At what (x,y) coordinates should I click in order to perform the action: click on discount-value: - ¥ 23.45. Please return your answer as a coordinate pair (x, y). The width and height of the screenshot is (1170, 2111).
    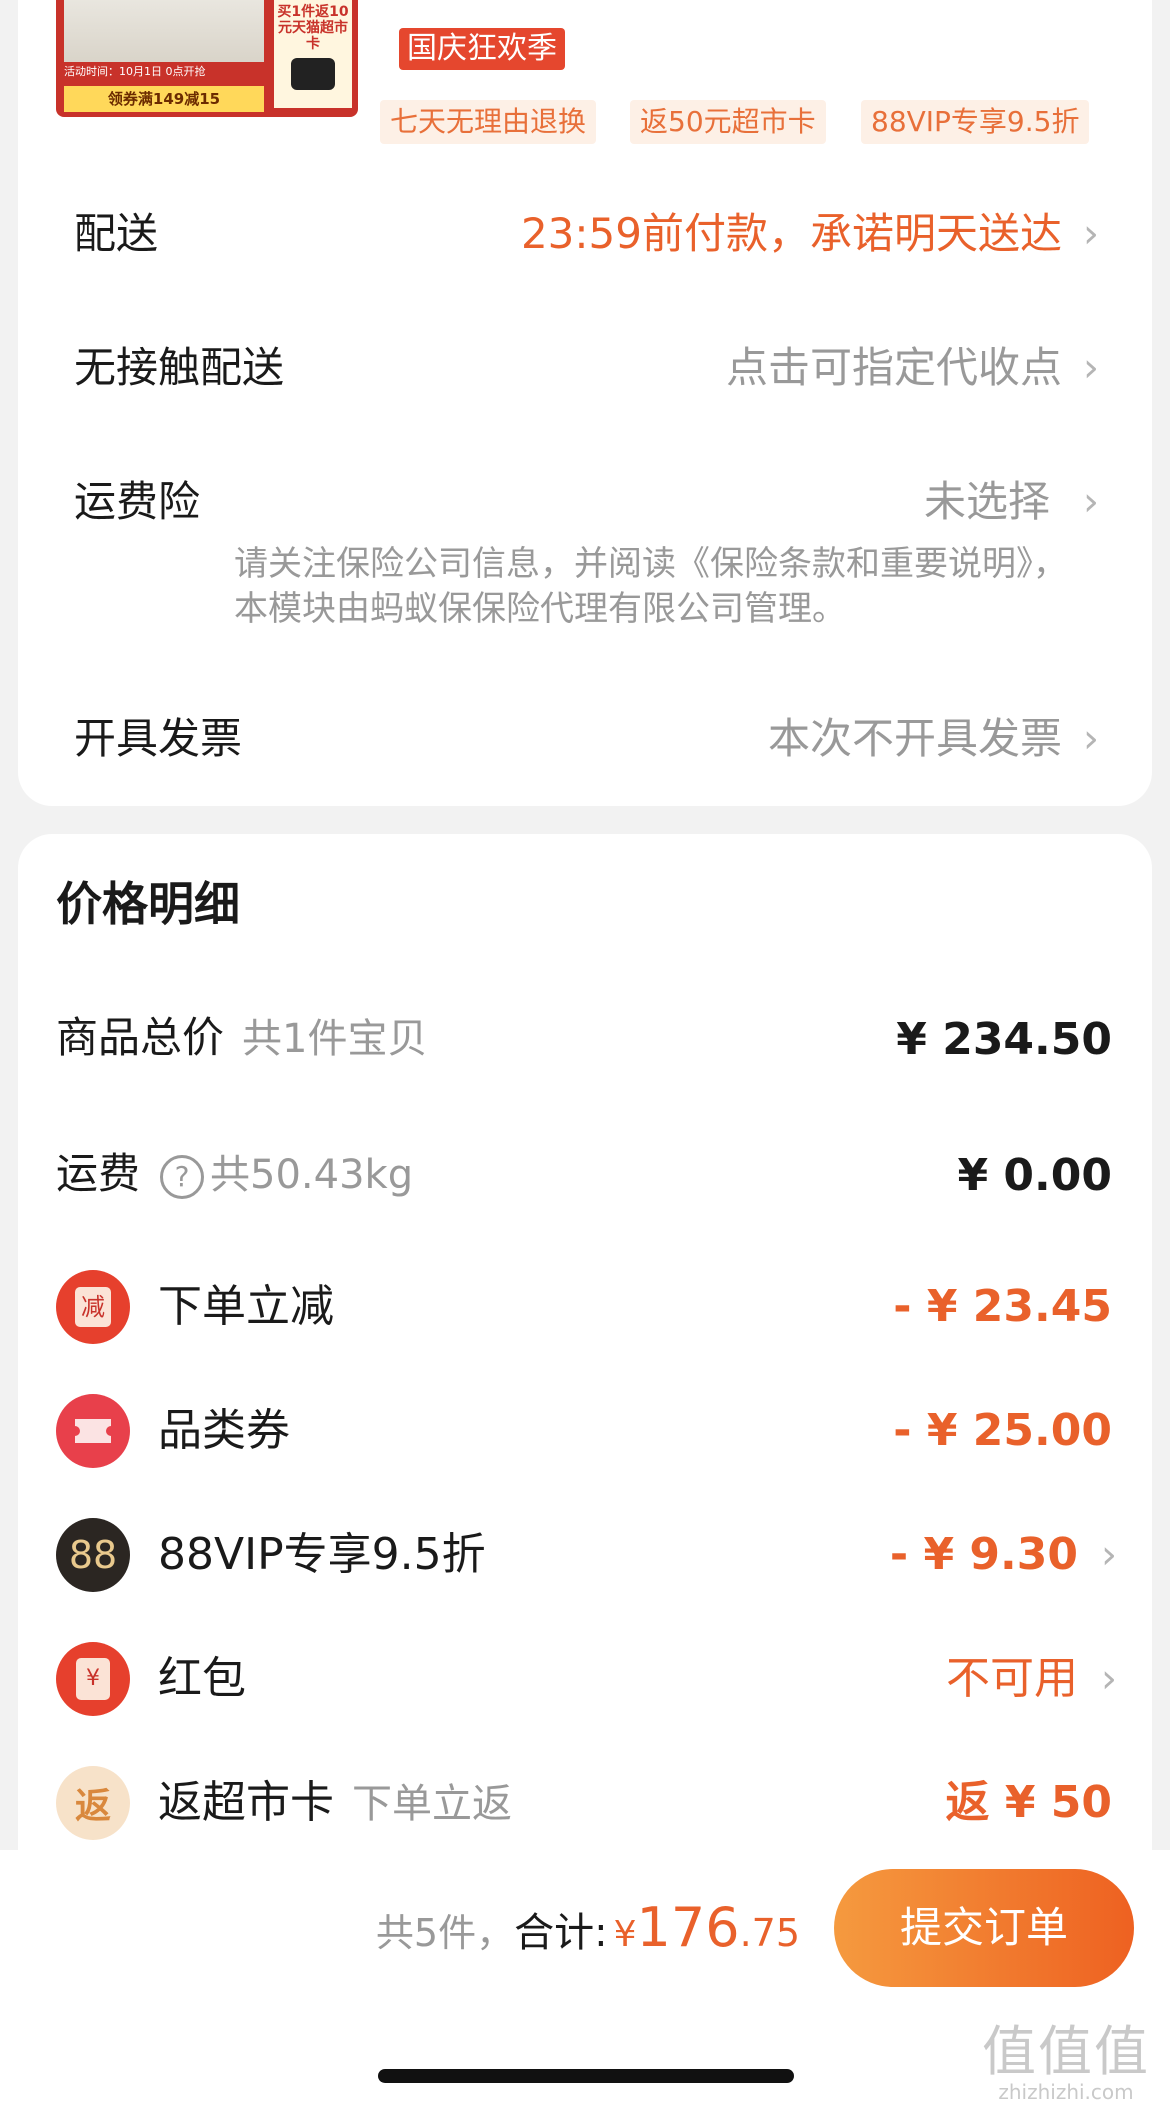
    Looking at the image, I should click on (1002, 1306).